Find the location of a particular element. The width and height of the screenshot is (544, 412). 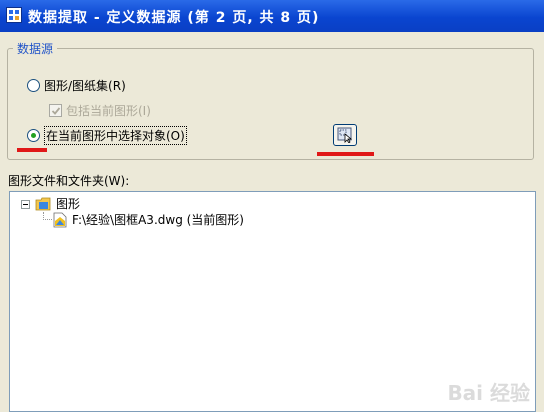

include-current-label: 包括当前图形(I) is located at coordinates (108, 111).